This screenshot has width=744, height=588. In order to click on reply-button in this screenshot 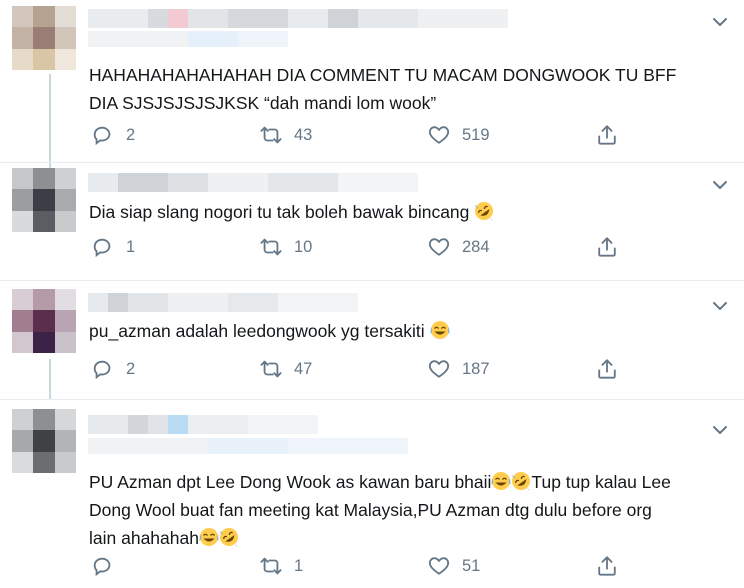, I will do `click(109, 566)`.